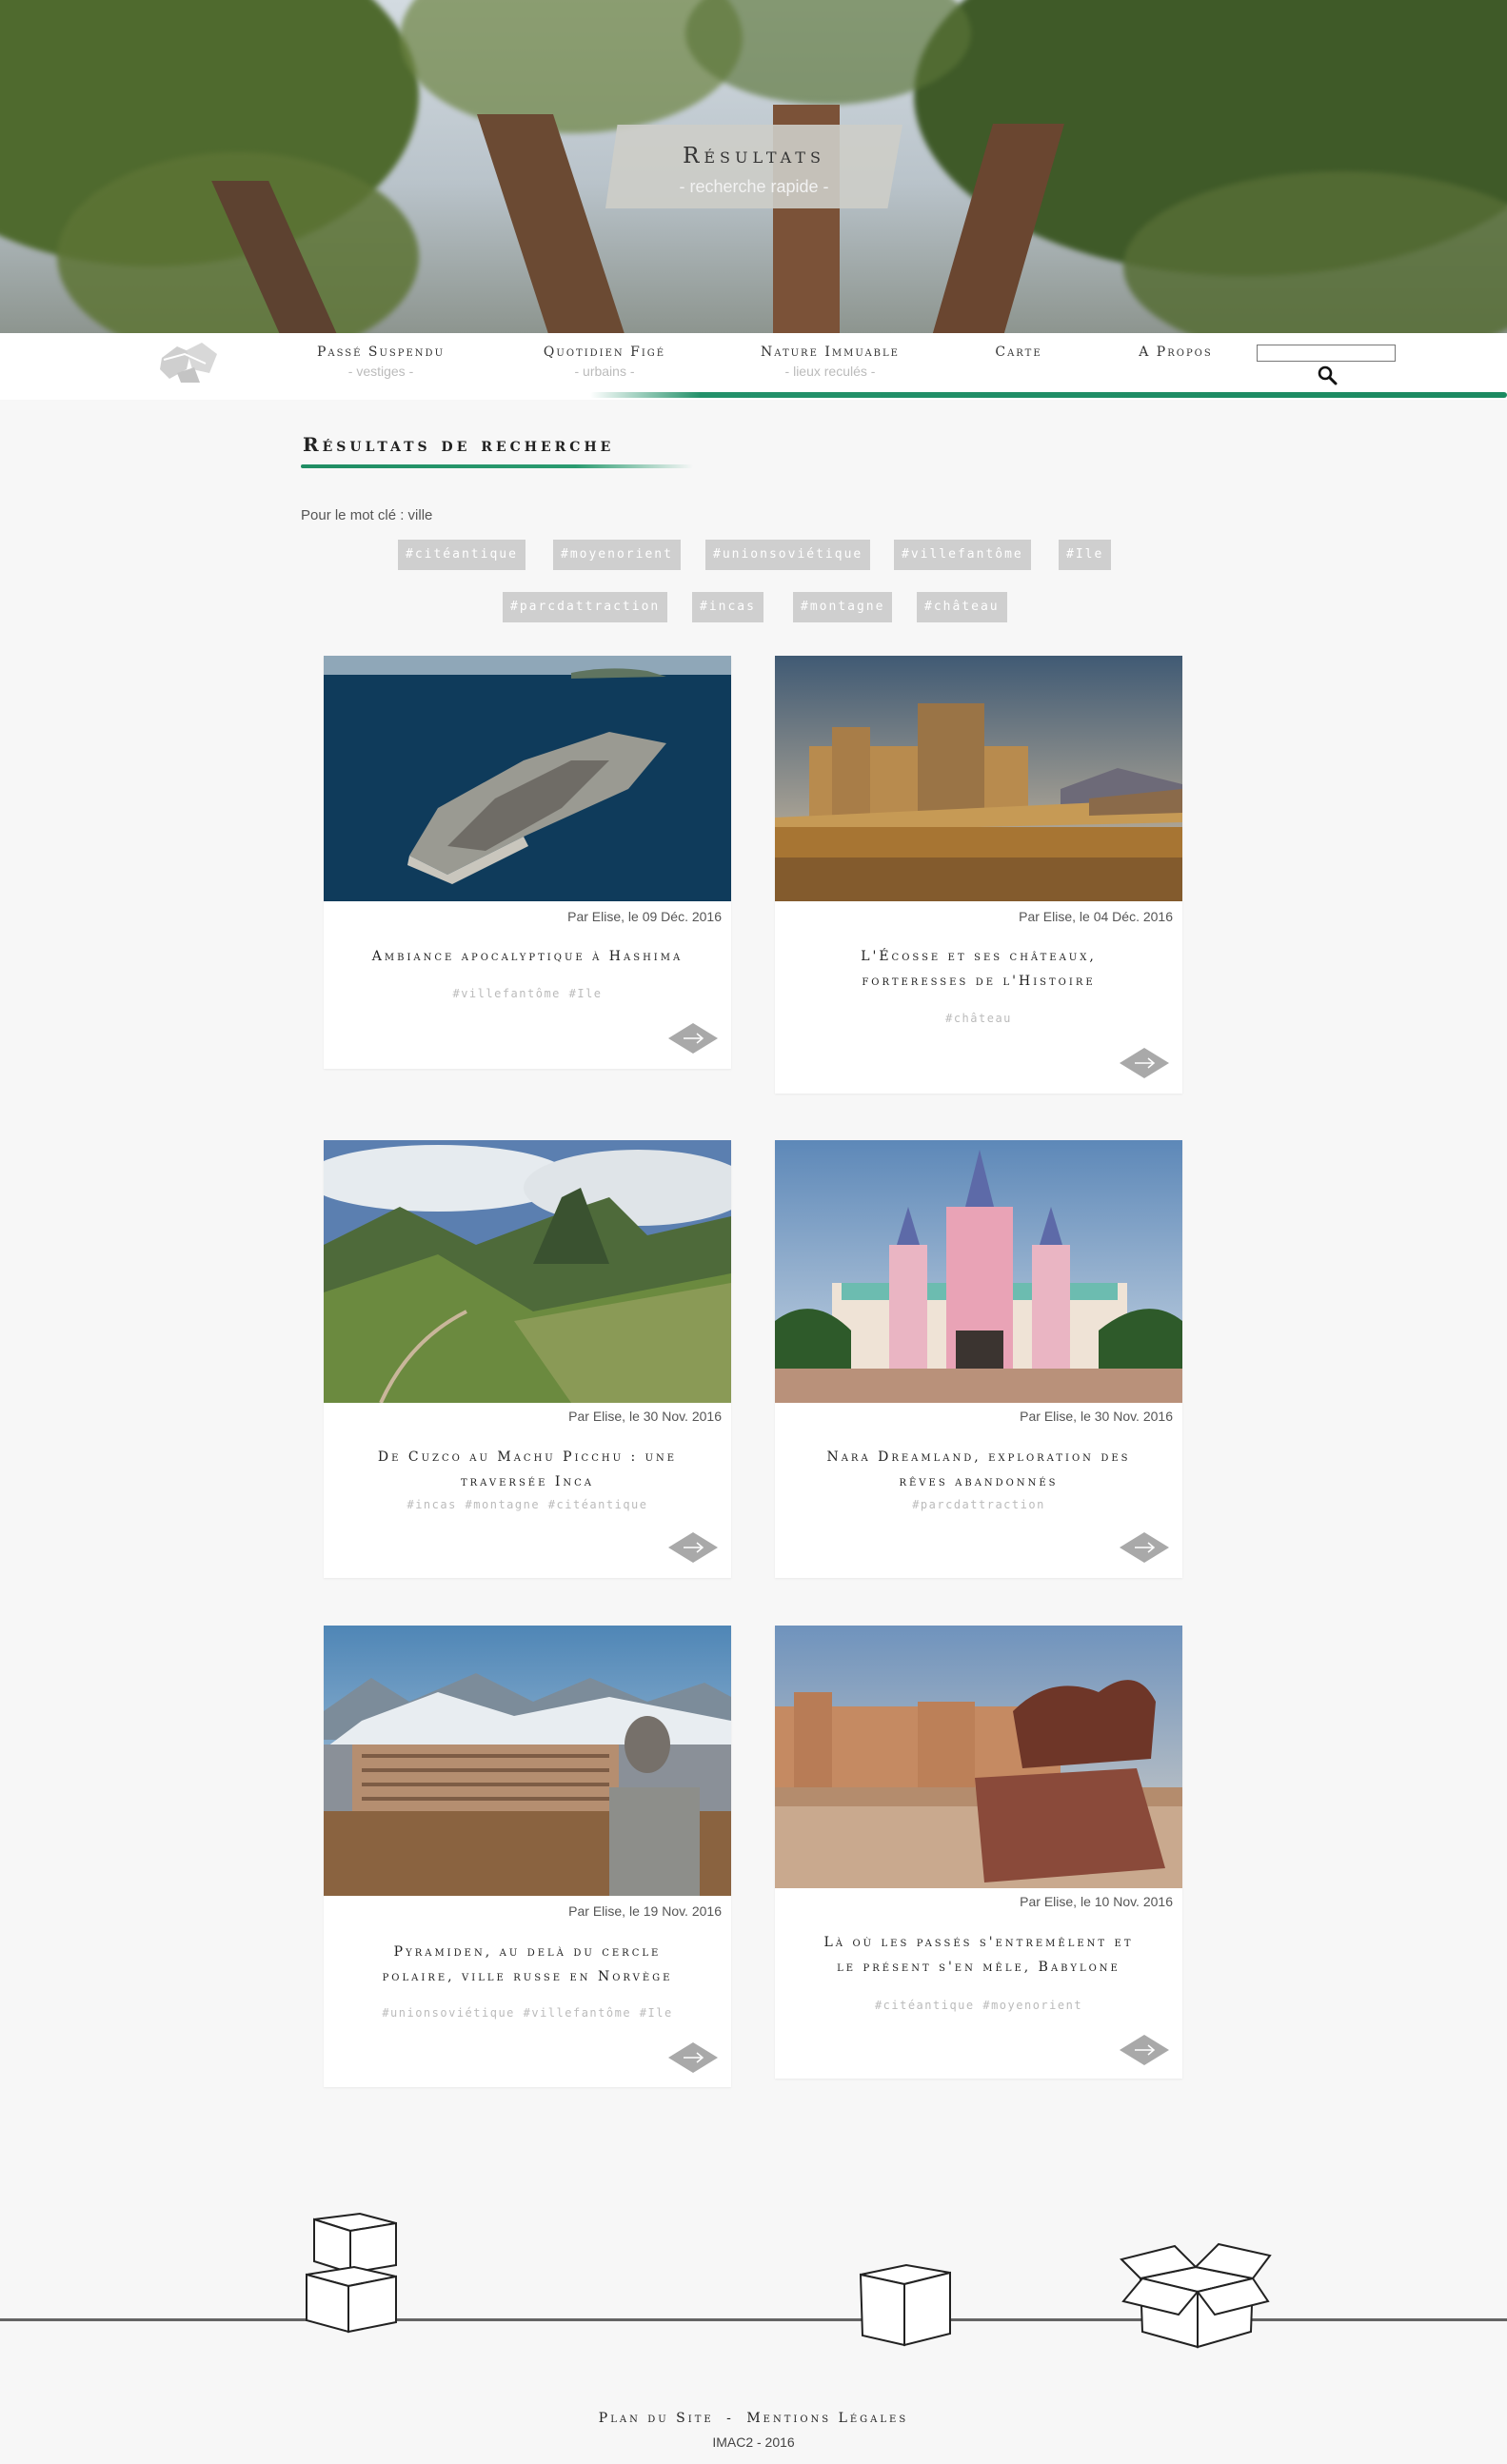  I want to click on tag-unionsovietique: #unionsoviétique, so click(788, 555).